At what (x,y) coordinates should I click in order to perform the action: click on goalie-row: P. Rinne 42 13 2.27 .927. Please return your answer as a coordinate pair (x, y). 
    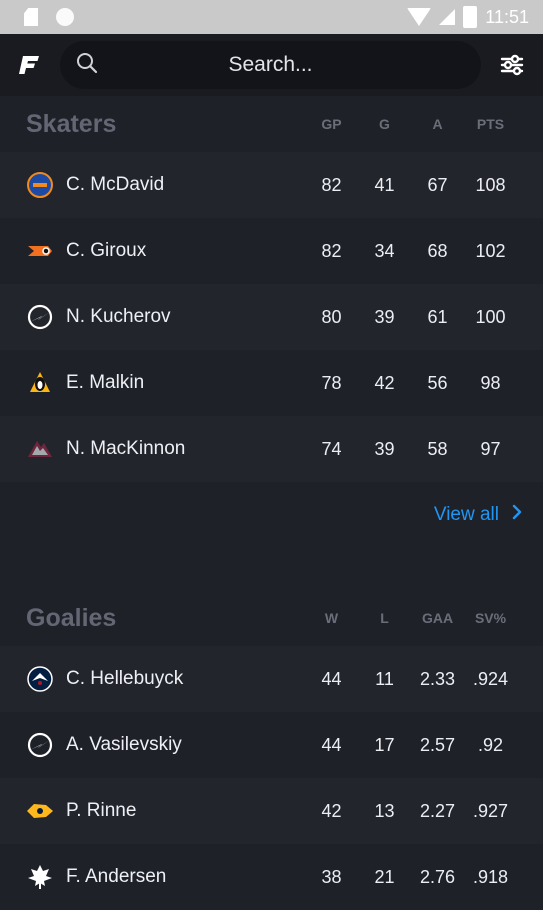
    Looking at the image, I should click on (271, 811).